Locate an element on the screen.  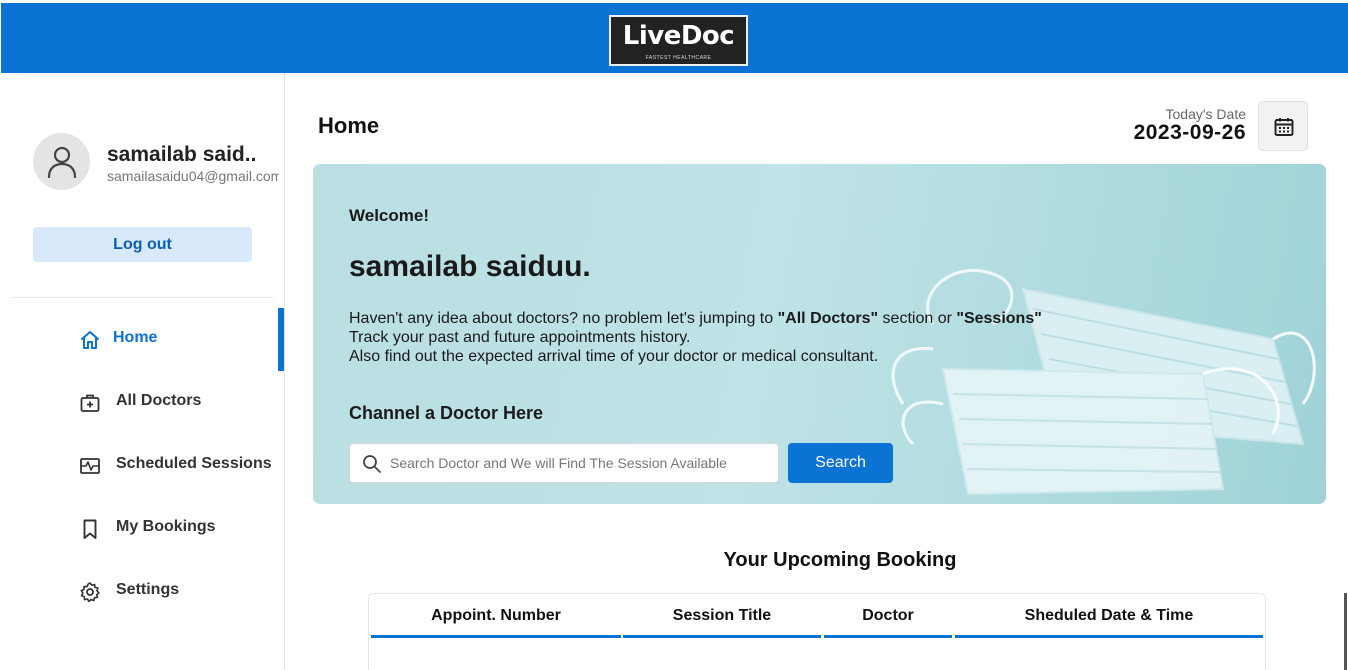
avatar is located at coordinates (61, 161).